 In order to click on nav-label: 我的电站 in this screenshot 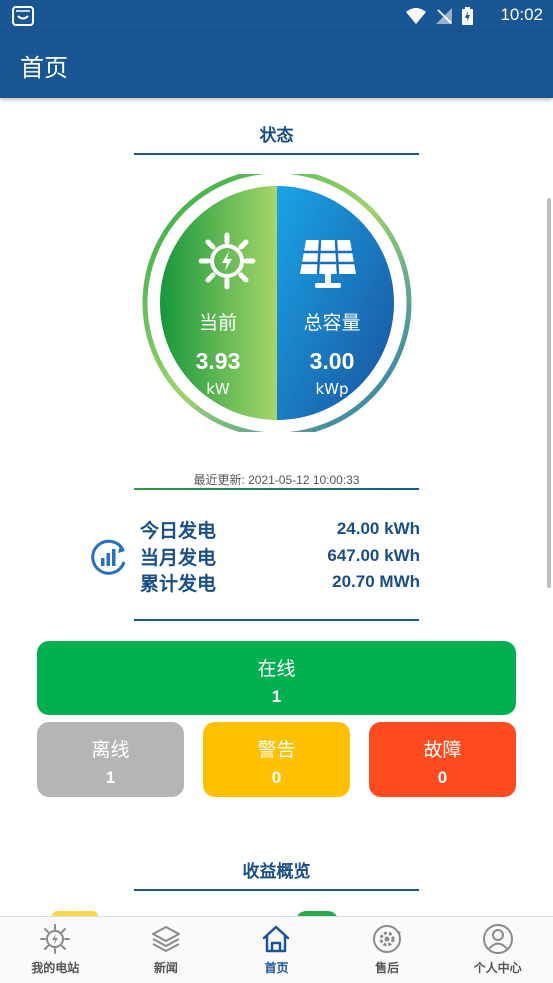, I will do `click(55, 968)`.